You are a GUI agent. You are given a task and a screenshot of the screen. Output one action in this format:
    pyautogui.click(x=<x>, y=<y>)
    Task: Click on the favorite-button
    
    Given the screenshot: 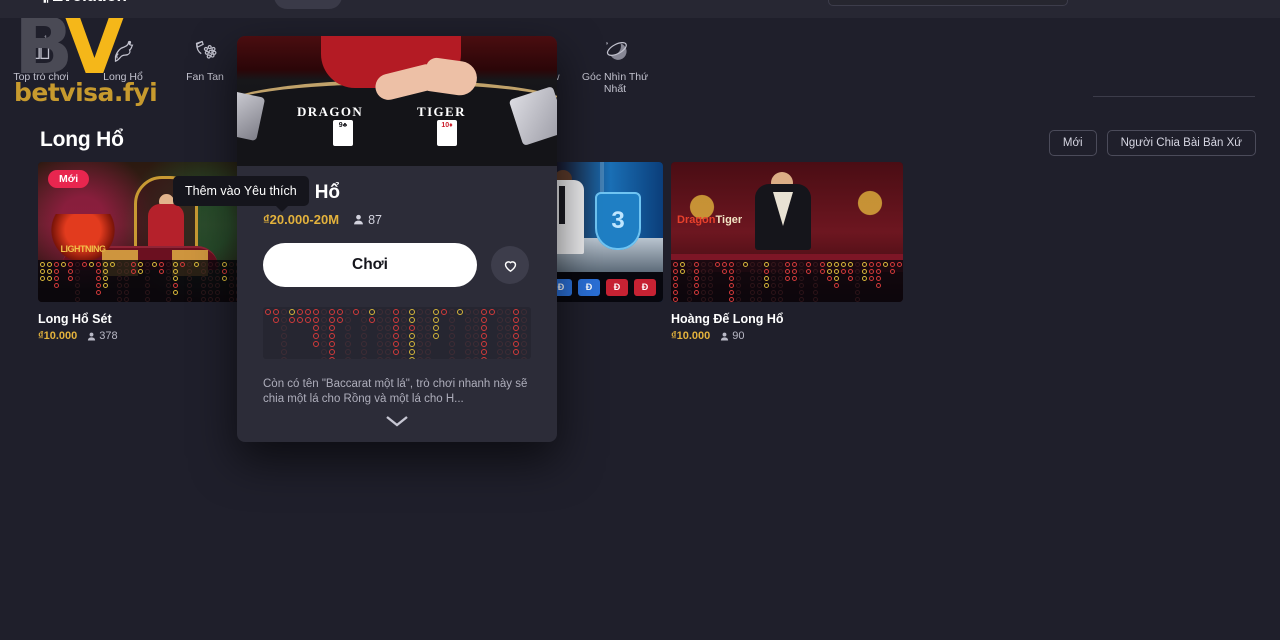 What is the action you would take?
    pyautogui.click(x=510, y=265)
    